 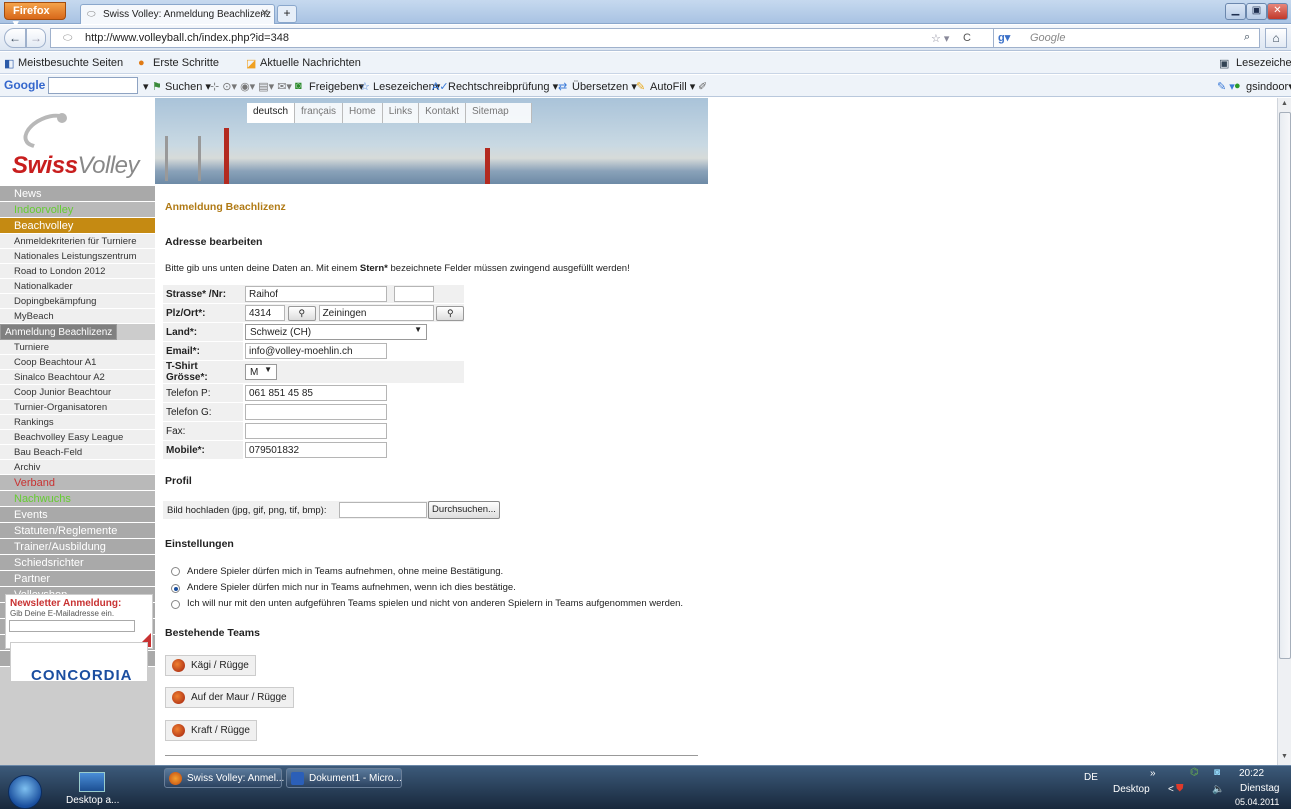 What do you see at coordinates (316, 431) in the screenshot?
I see `fax-input` at bounding box center [316, 431].